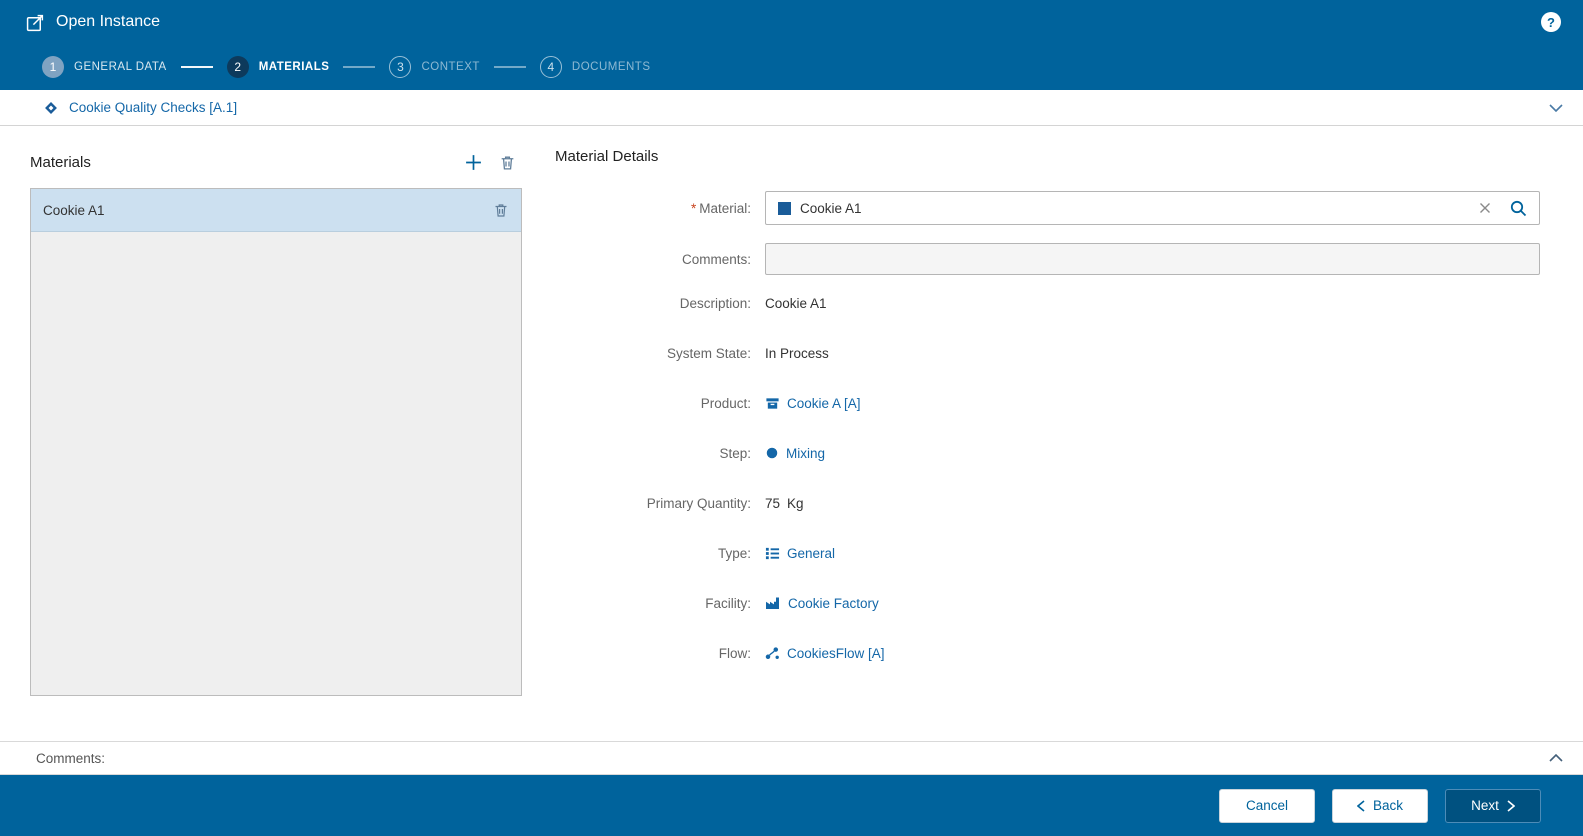  Describe the element at coordinates (734, 653) in the screenshot. I see `field-label: Flow:` at that location.